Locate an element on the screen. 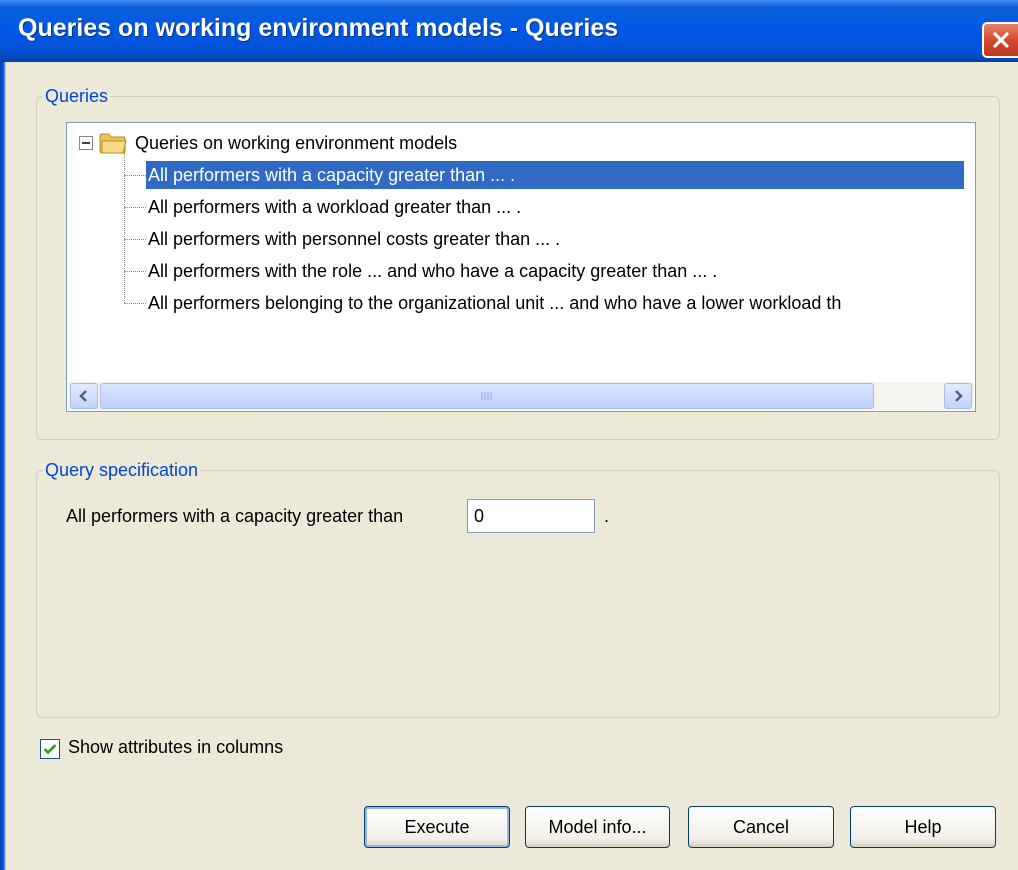 The height and width of the screenshot is (870, 1018). checkmark-icon is located at coordinates (50, 749).